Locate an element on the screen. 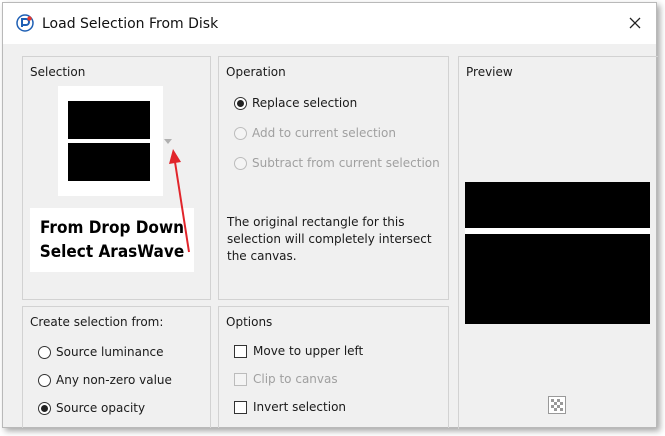 Image resolution: width=665 pixels, height=436 pixels. thumbnail-bar-top is located at coordinates (109, 120).